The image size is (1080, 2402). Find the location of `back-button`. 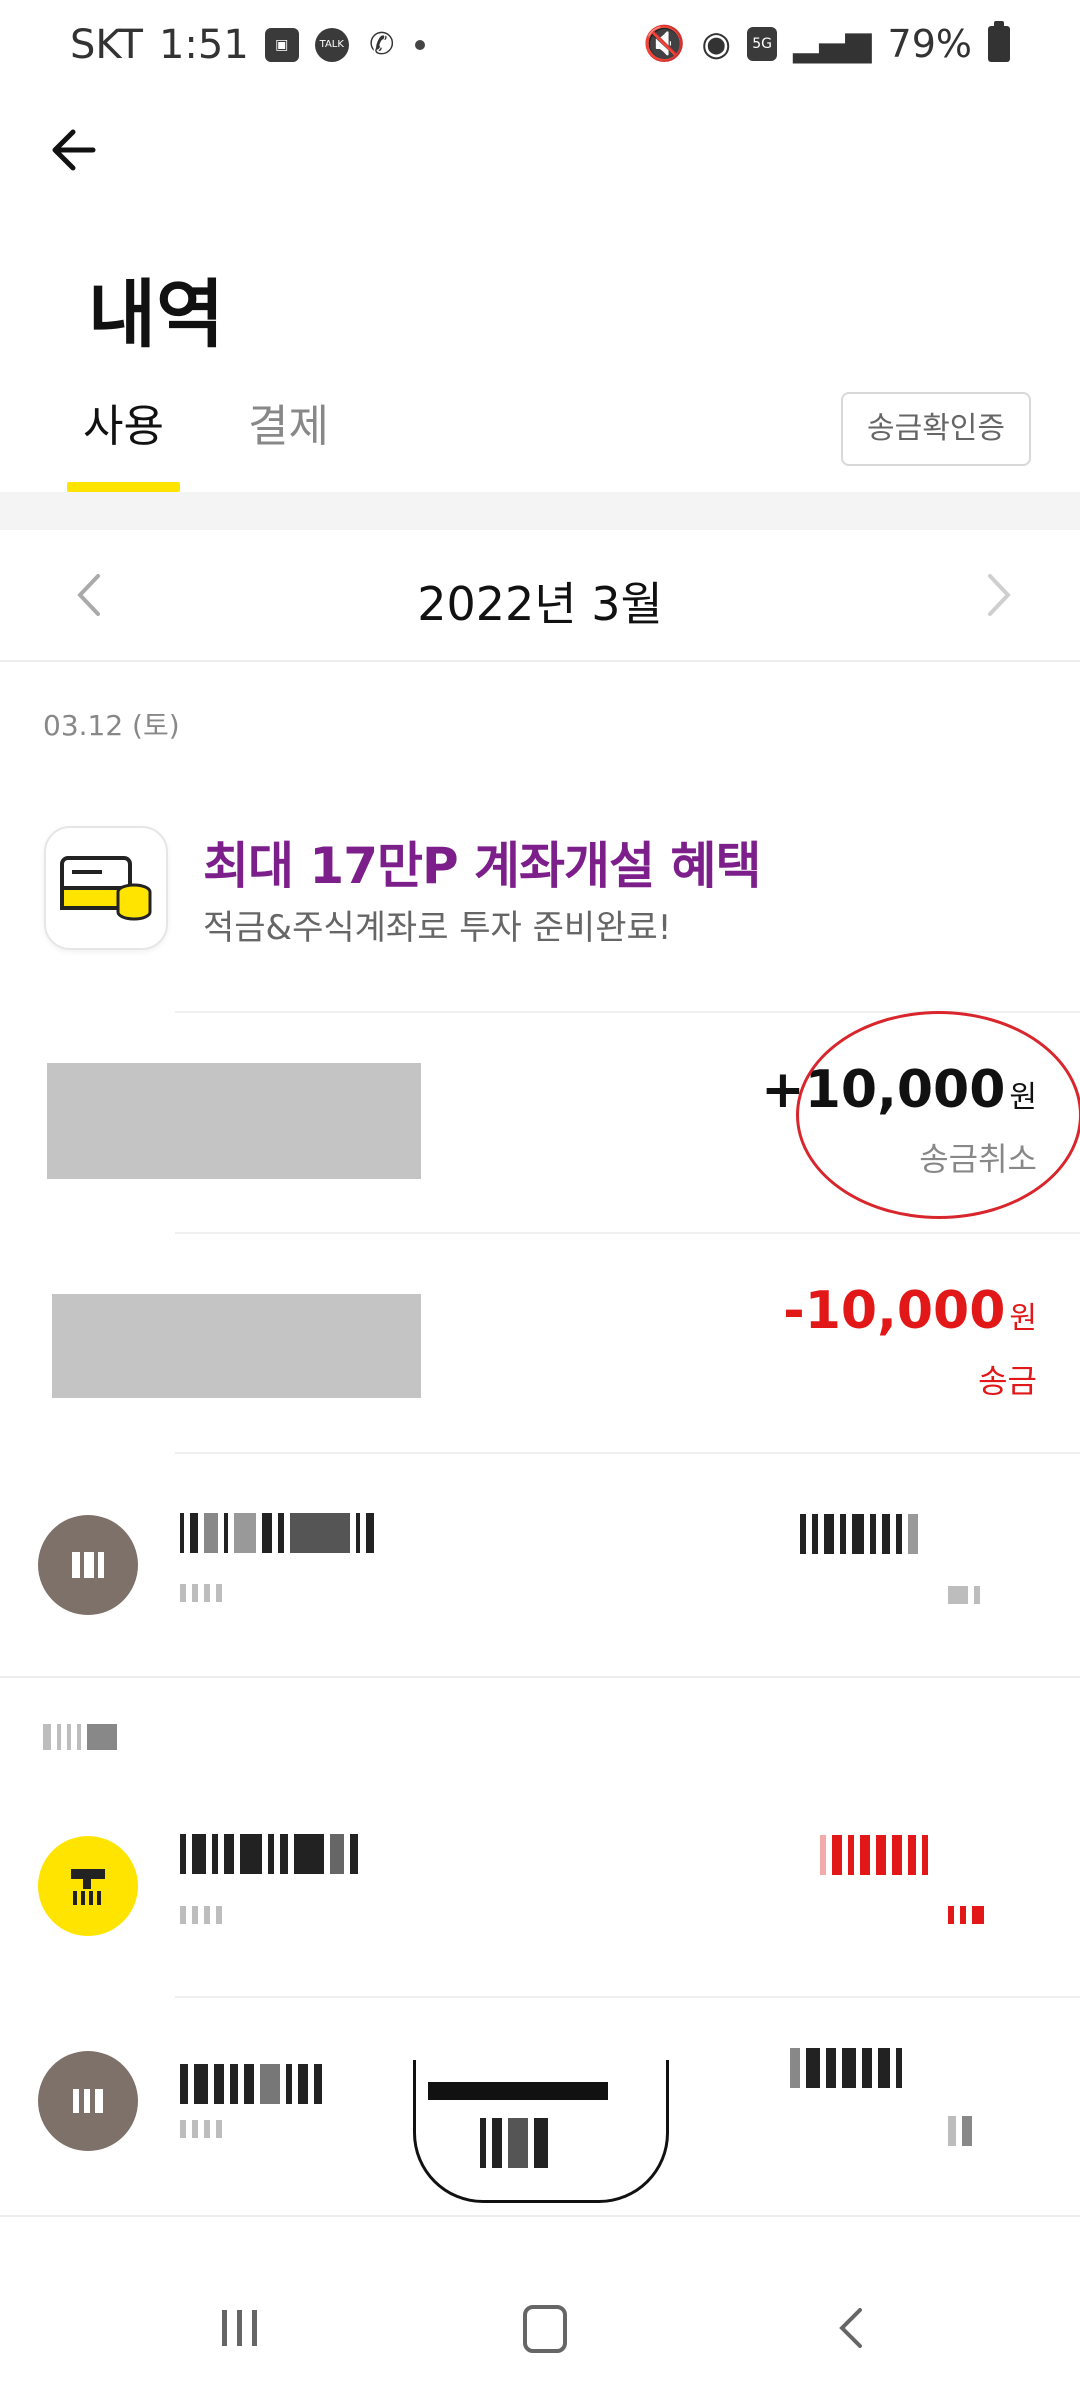

back-button is located at coordinates (75, 150).